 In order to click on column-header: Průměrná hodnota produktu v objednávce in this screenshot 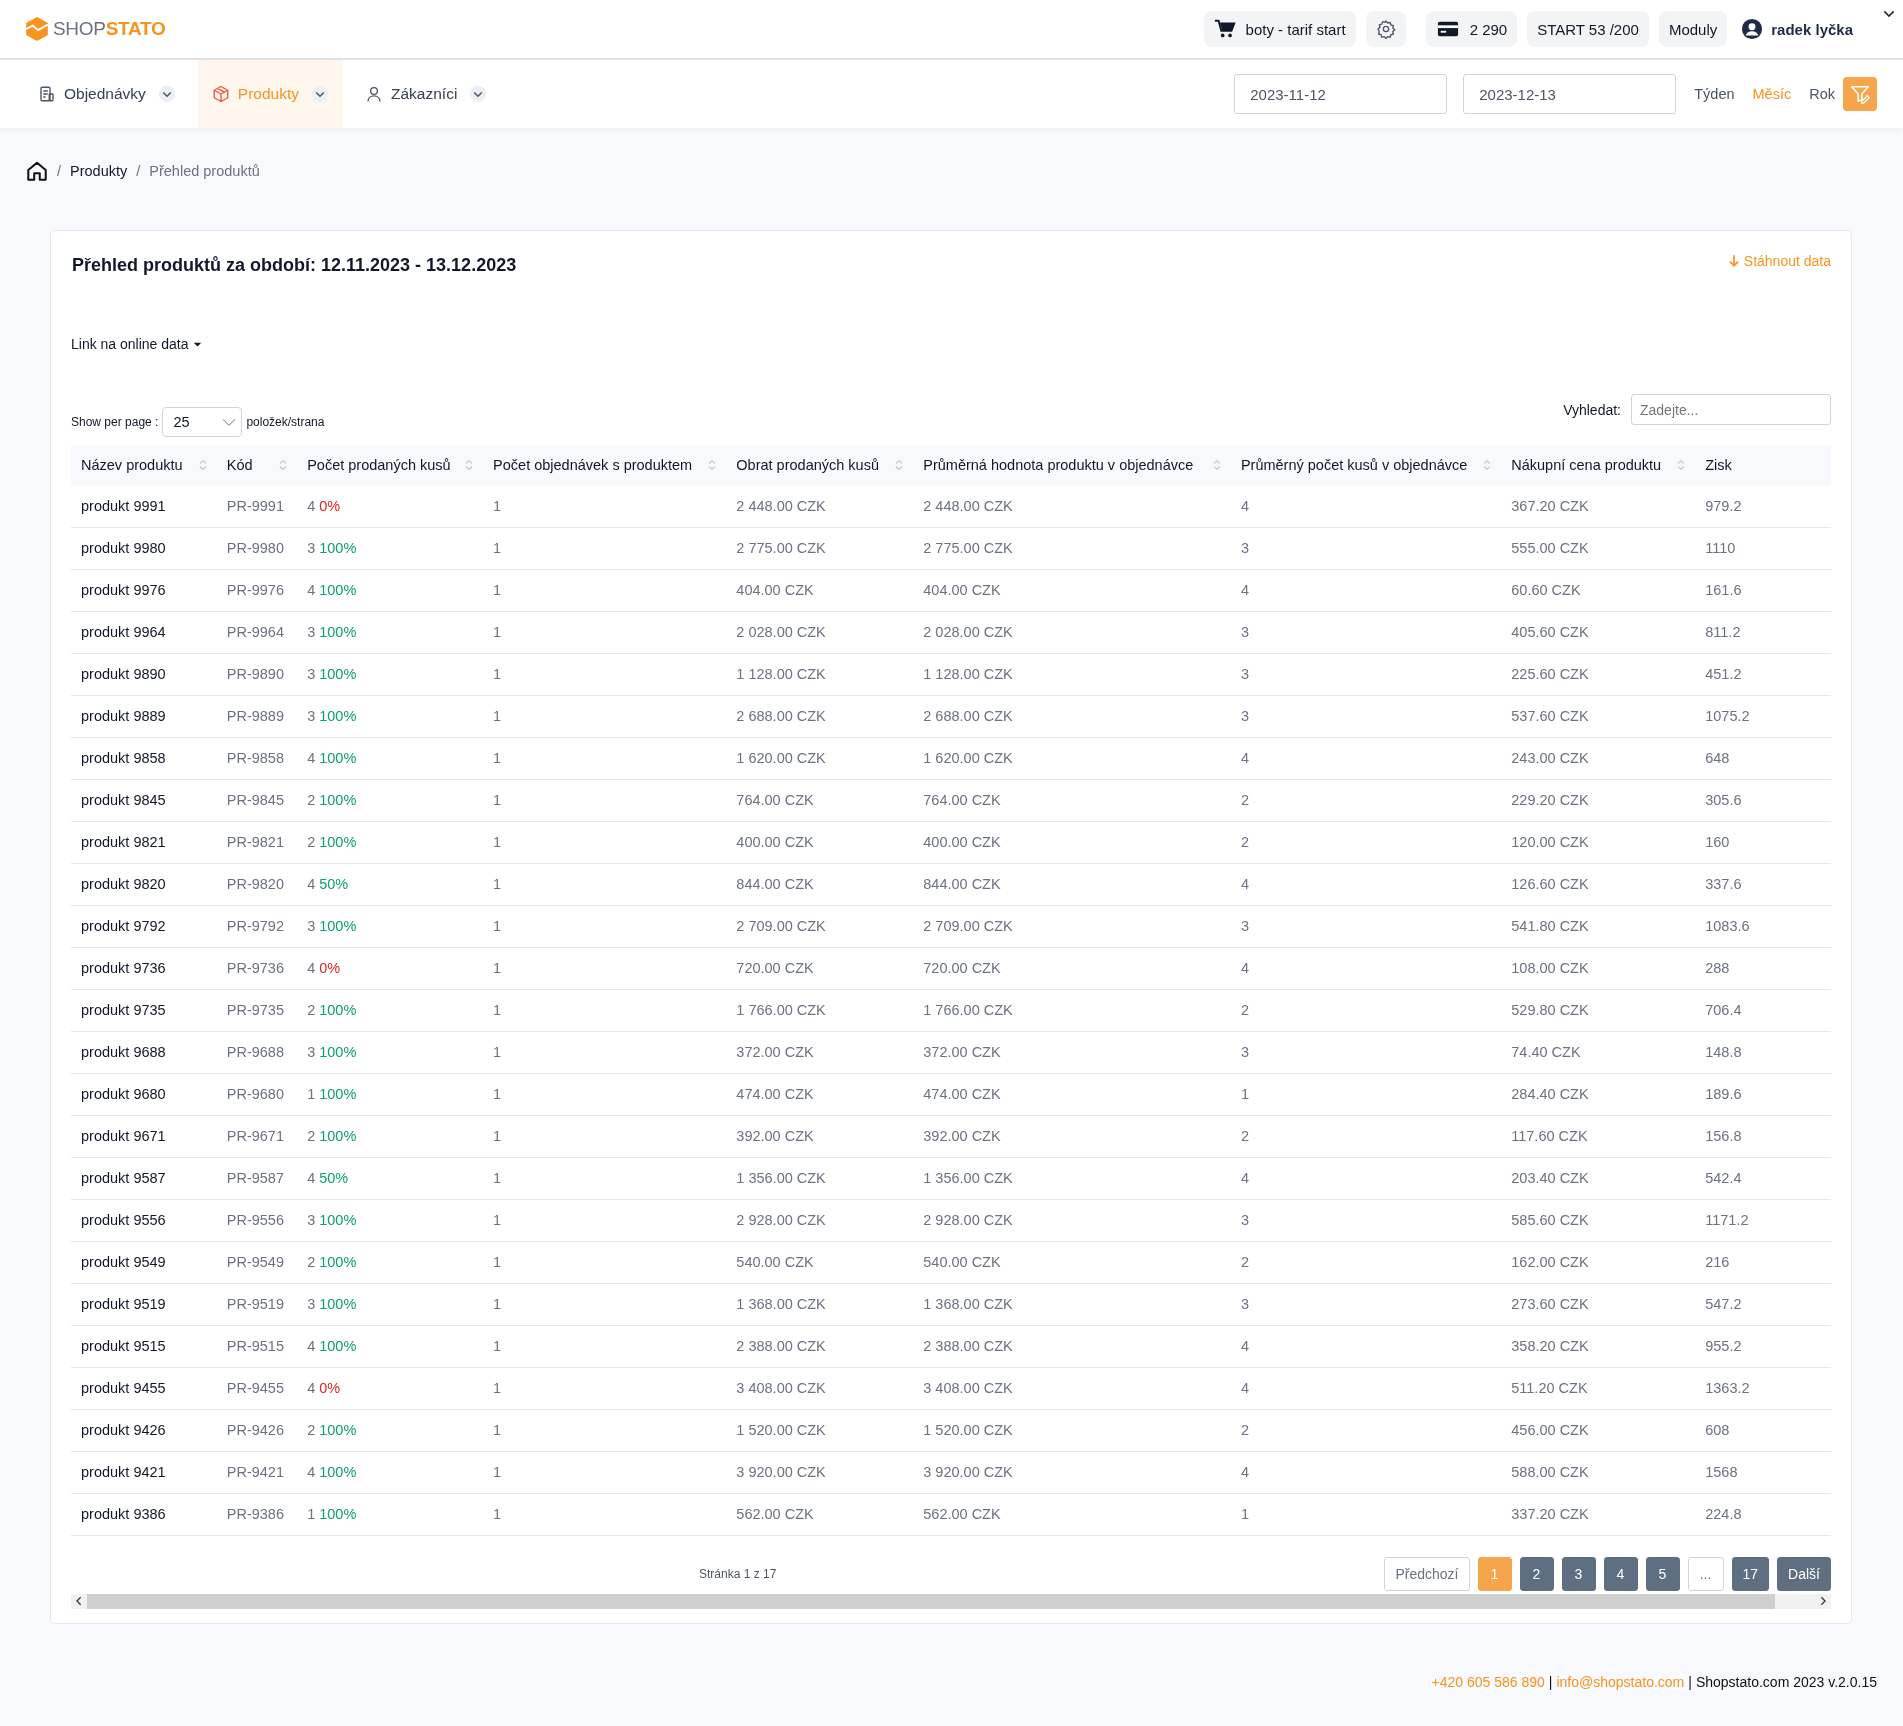, I will do `click(1072, 465)`.